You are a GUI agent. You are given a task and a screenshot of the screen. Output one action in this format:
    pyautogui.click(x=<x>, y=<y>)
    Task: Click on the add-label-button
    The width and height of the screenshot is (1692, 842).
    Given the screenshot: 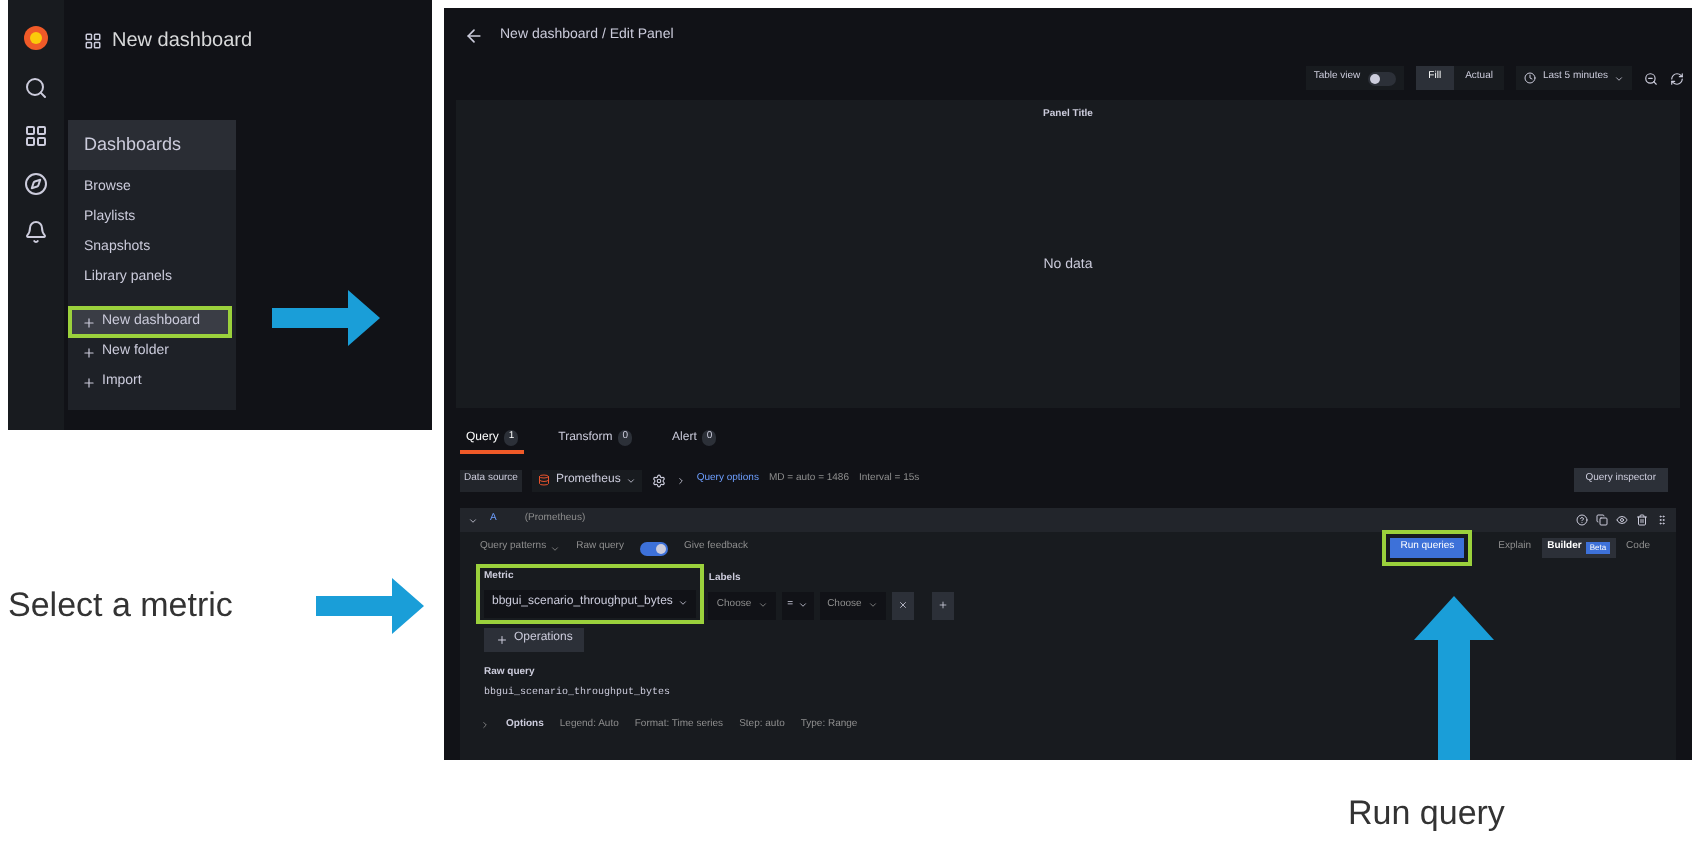 What is the action you would take?
    pyautogui.click(x=942, y=605)
    